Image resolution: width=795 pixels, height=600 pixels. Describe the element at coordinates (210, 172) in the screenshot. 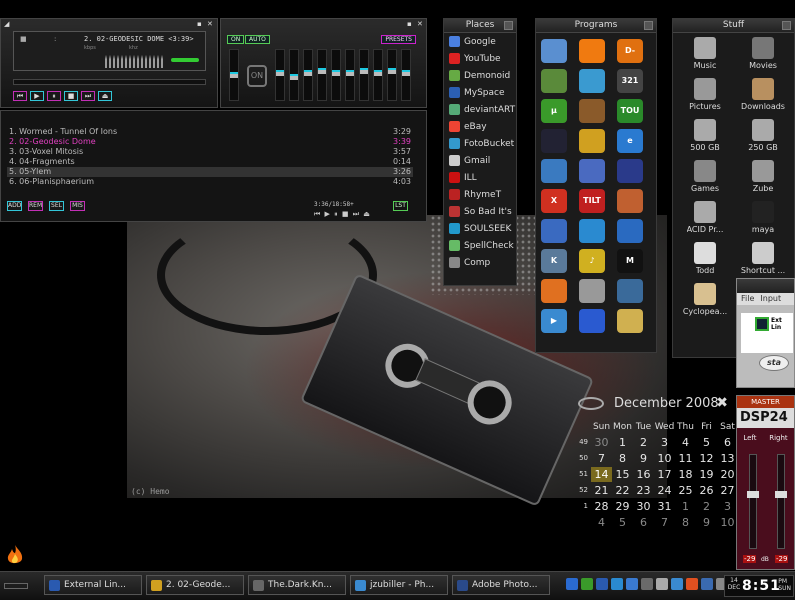

I see `playlist-row: 5. 05-Ylem 3:26` at that location.